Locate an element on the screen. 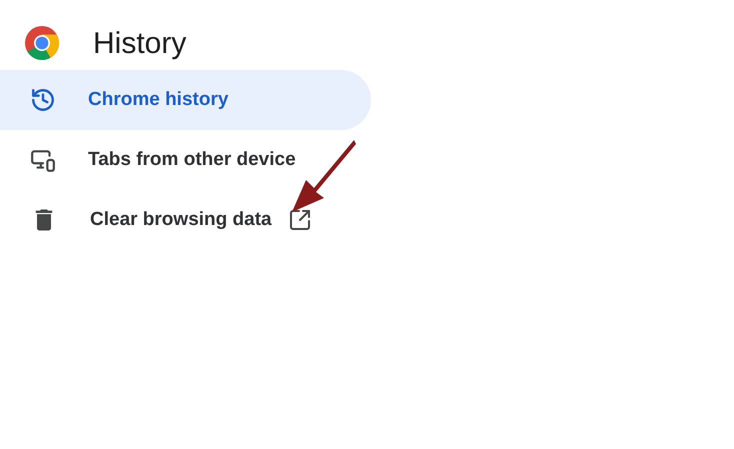  logo-icon is located at coordinates (42, 43).